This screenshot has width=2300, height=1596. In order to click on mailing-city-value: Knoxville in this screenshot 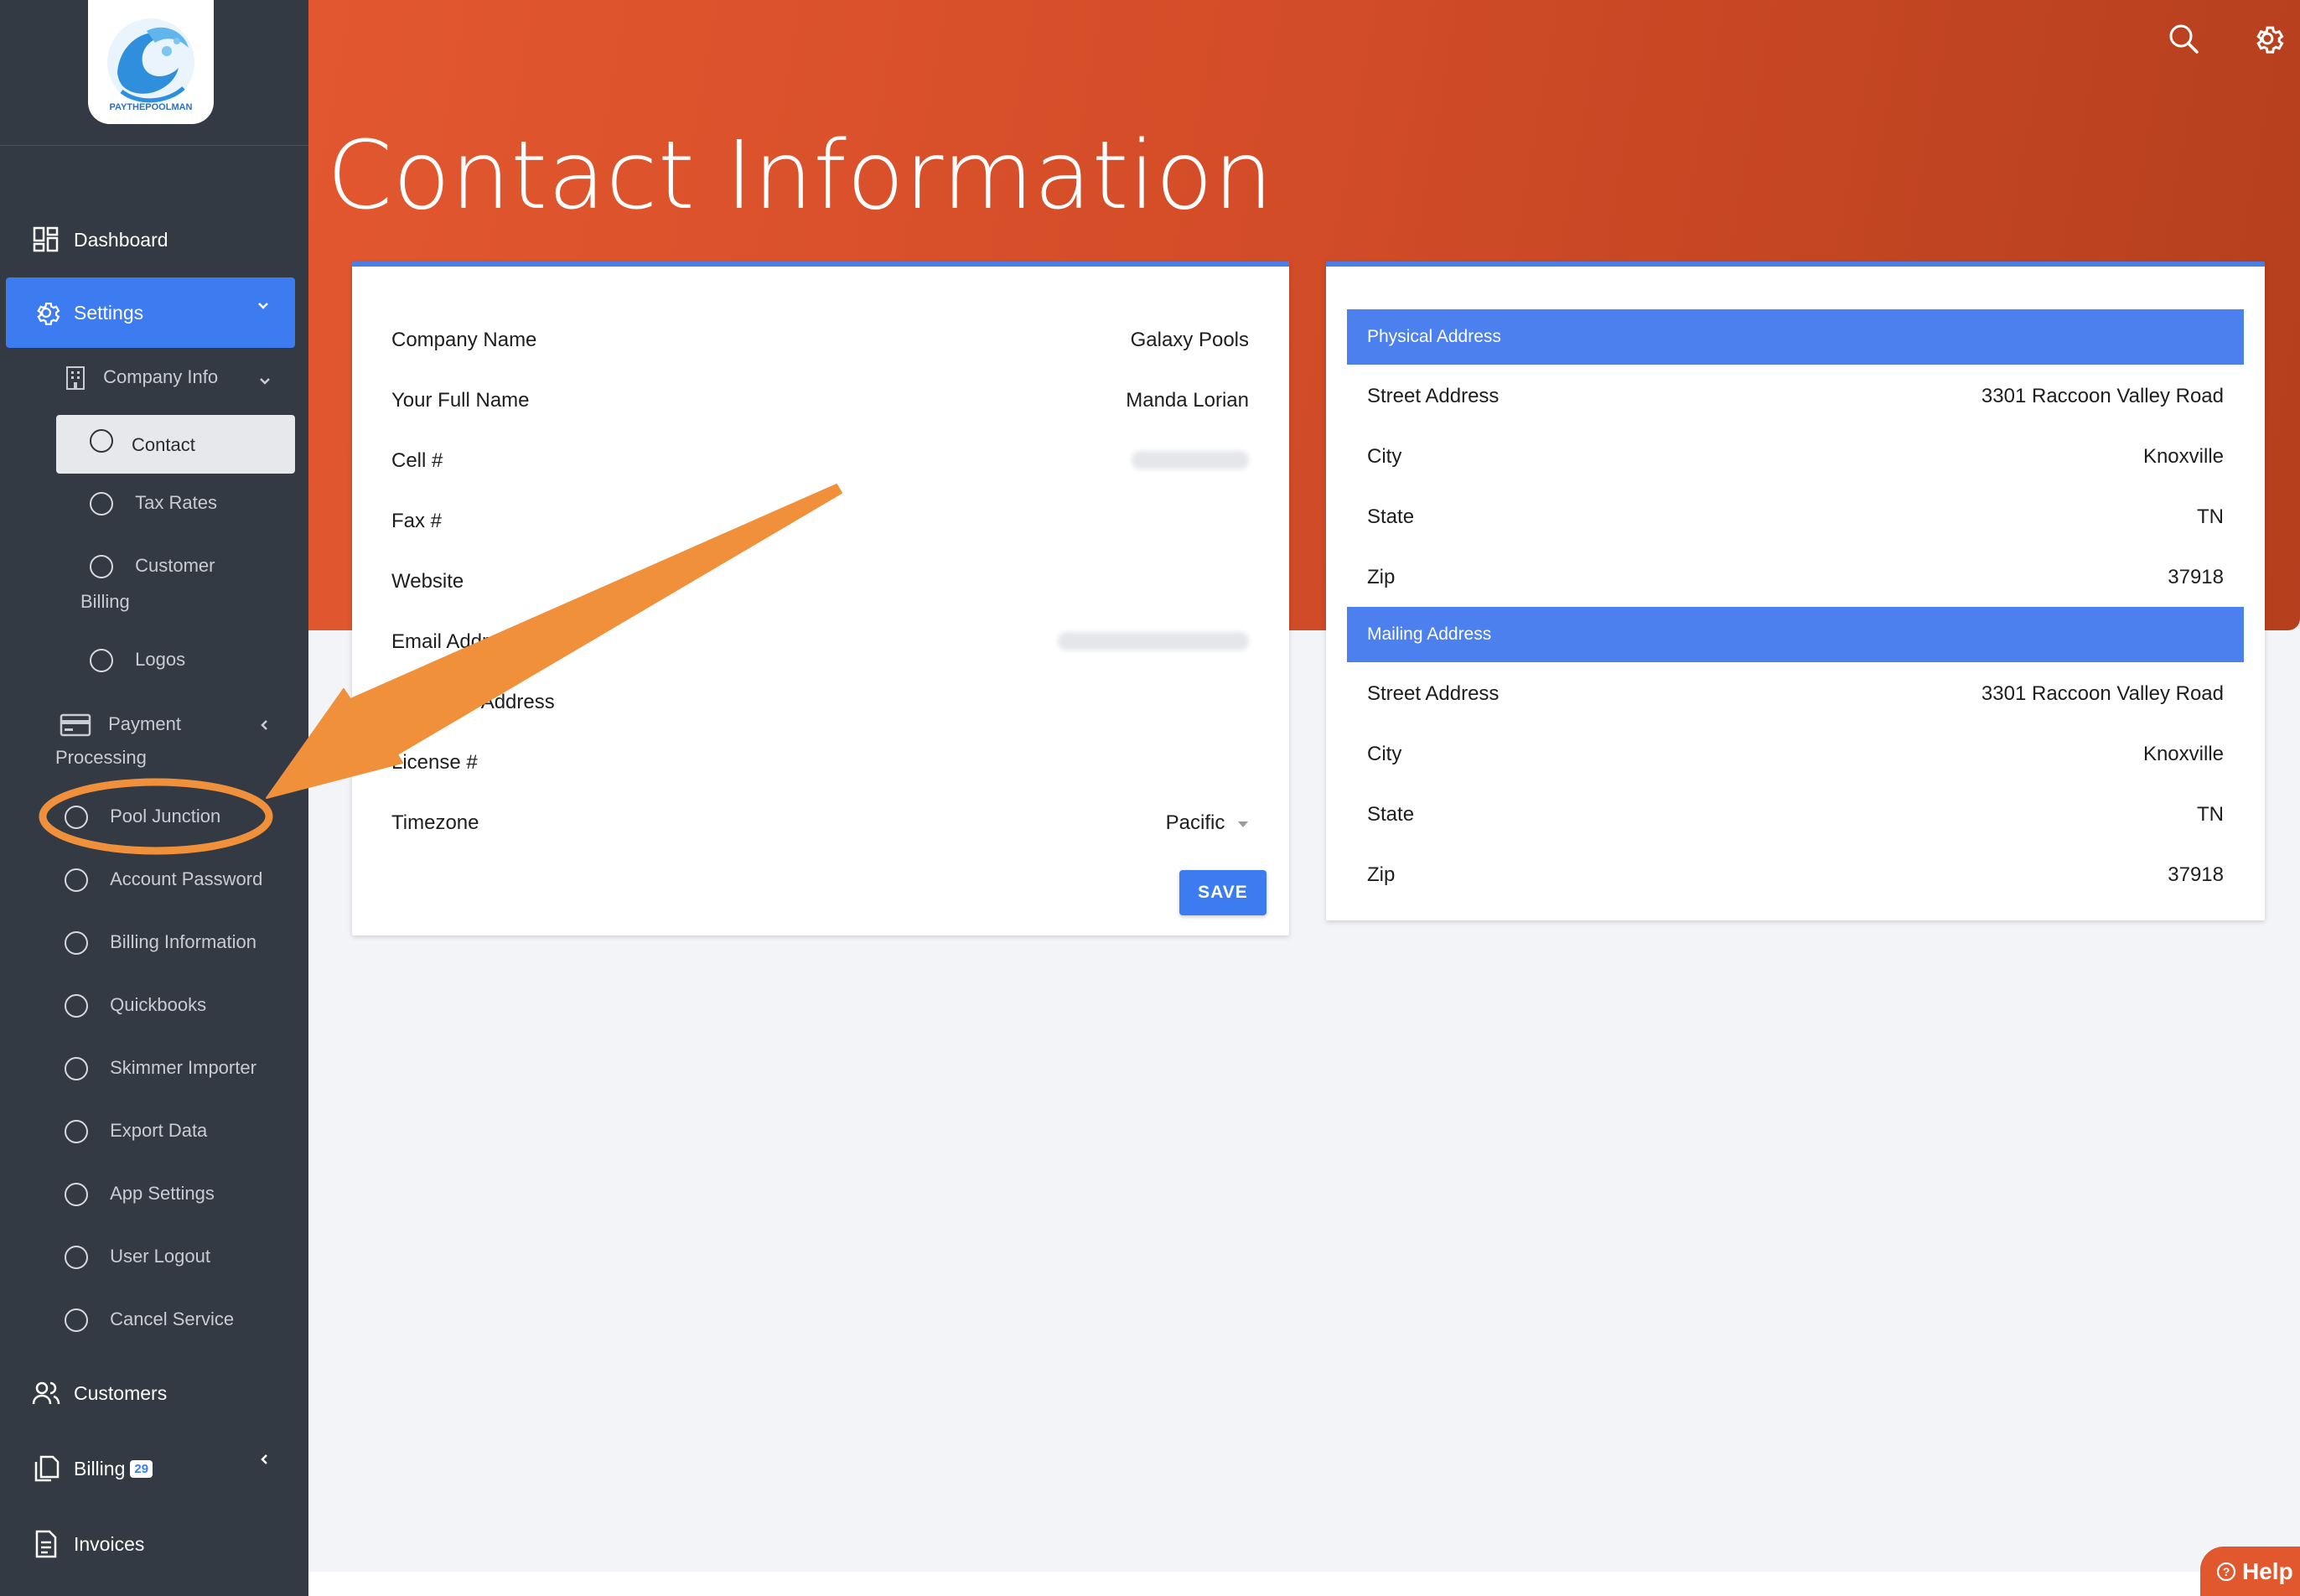, I will do `click(2013, 754)`.